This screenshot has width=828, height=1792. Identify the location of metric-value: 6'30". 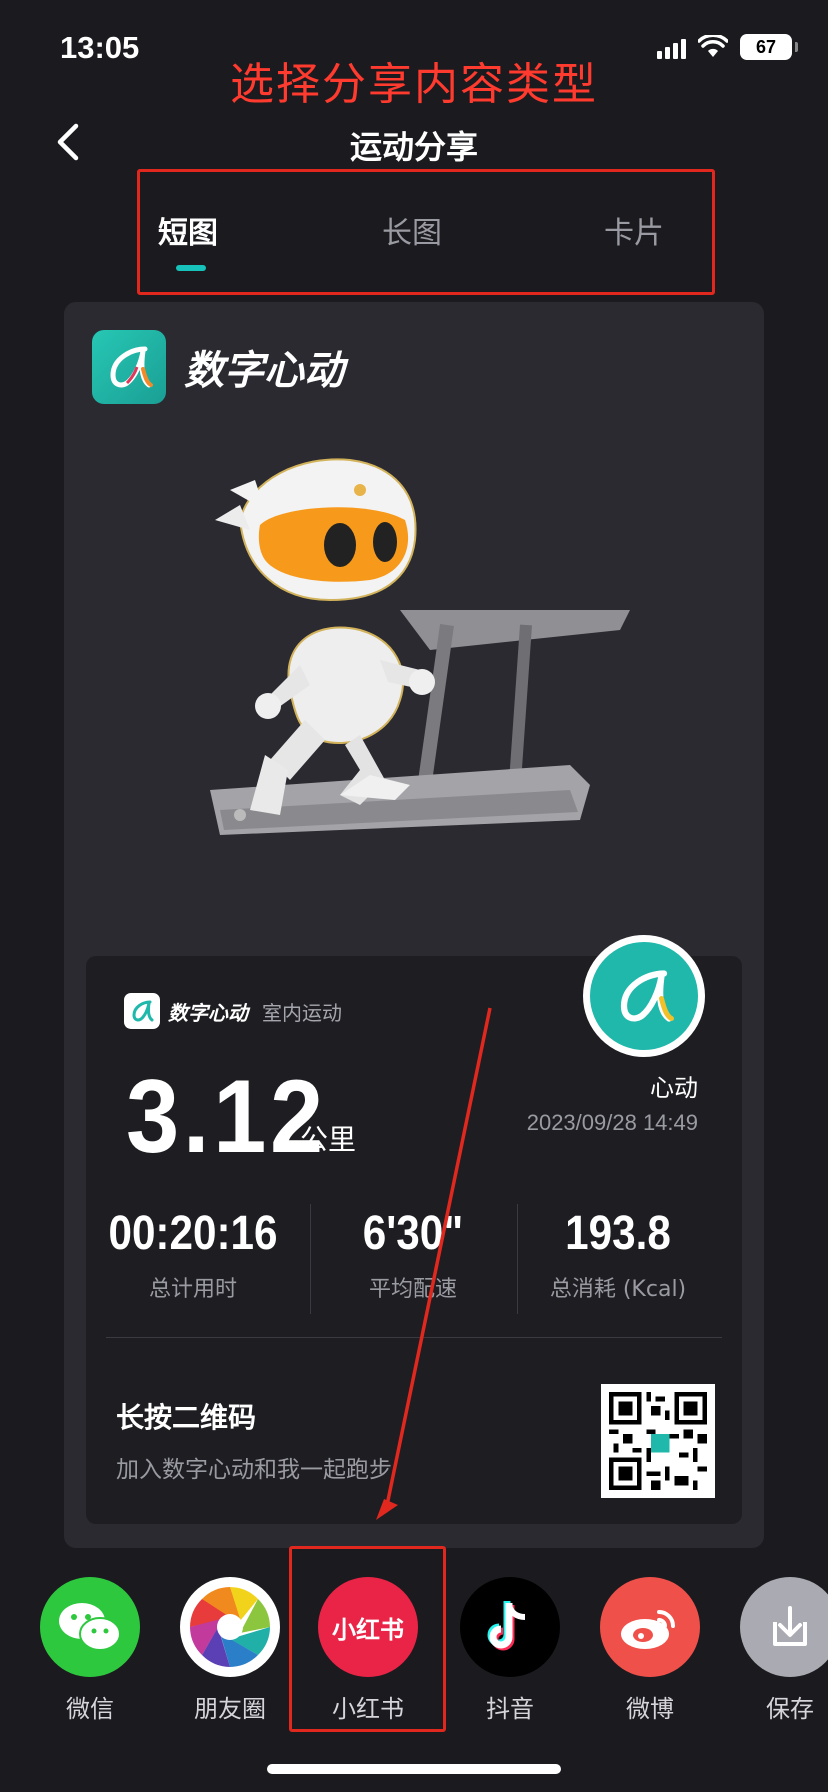
(413, 1233).